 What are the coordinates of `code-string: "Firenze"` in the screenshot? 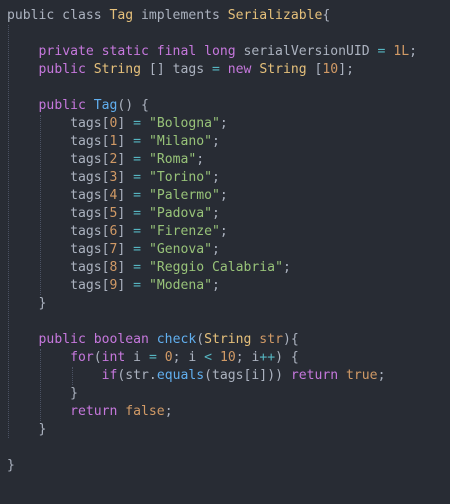 It's located at (184, 231).